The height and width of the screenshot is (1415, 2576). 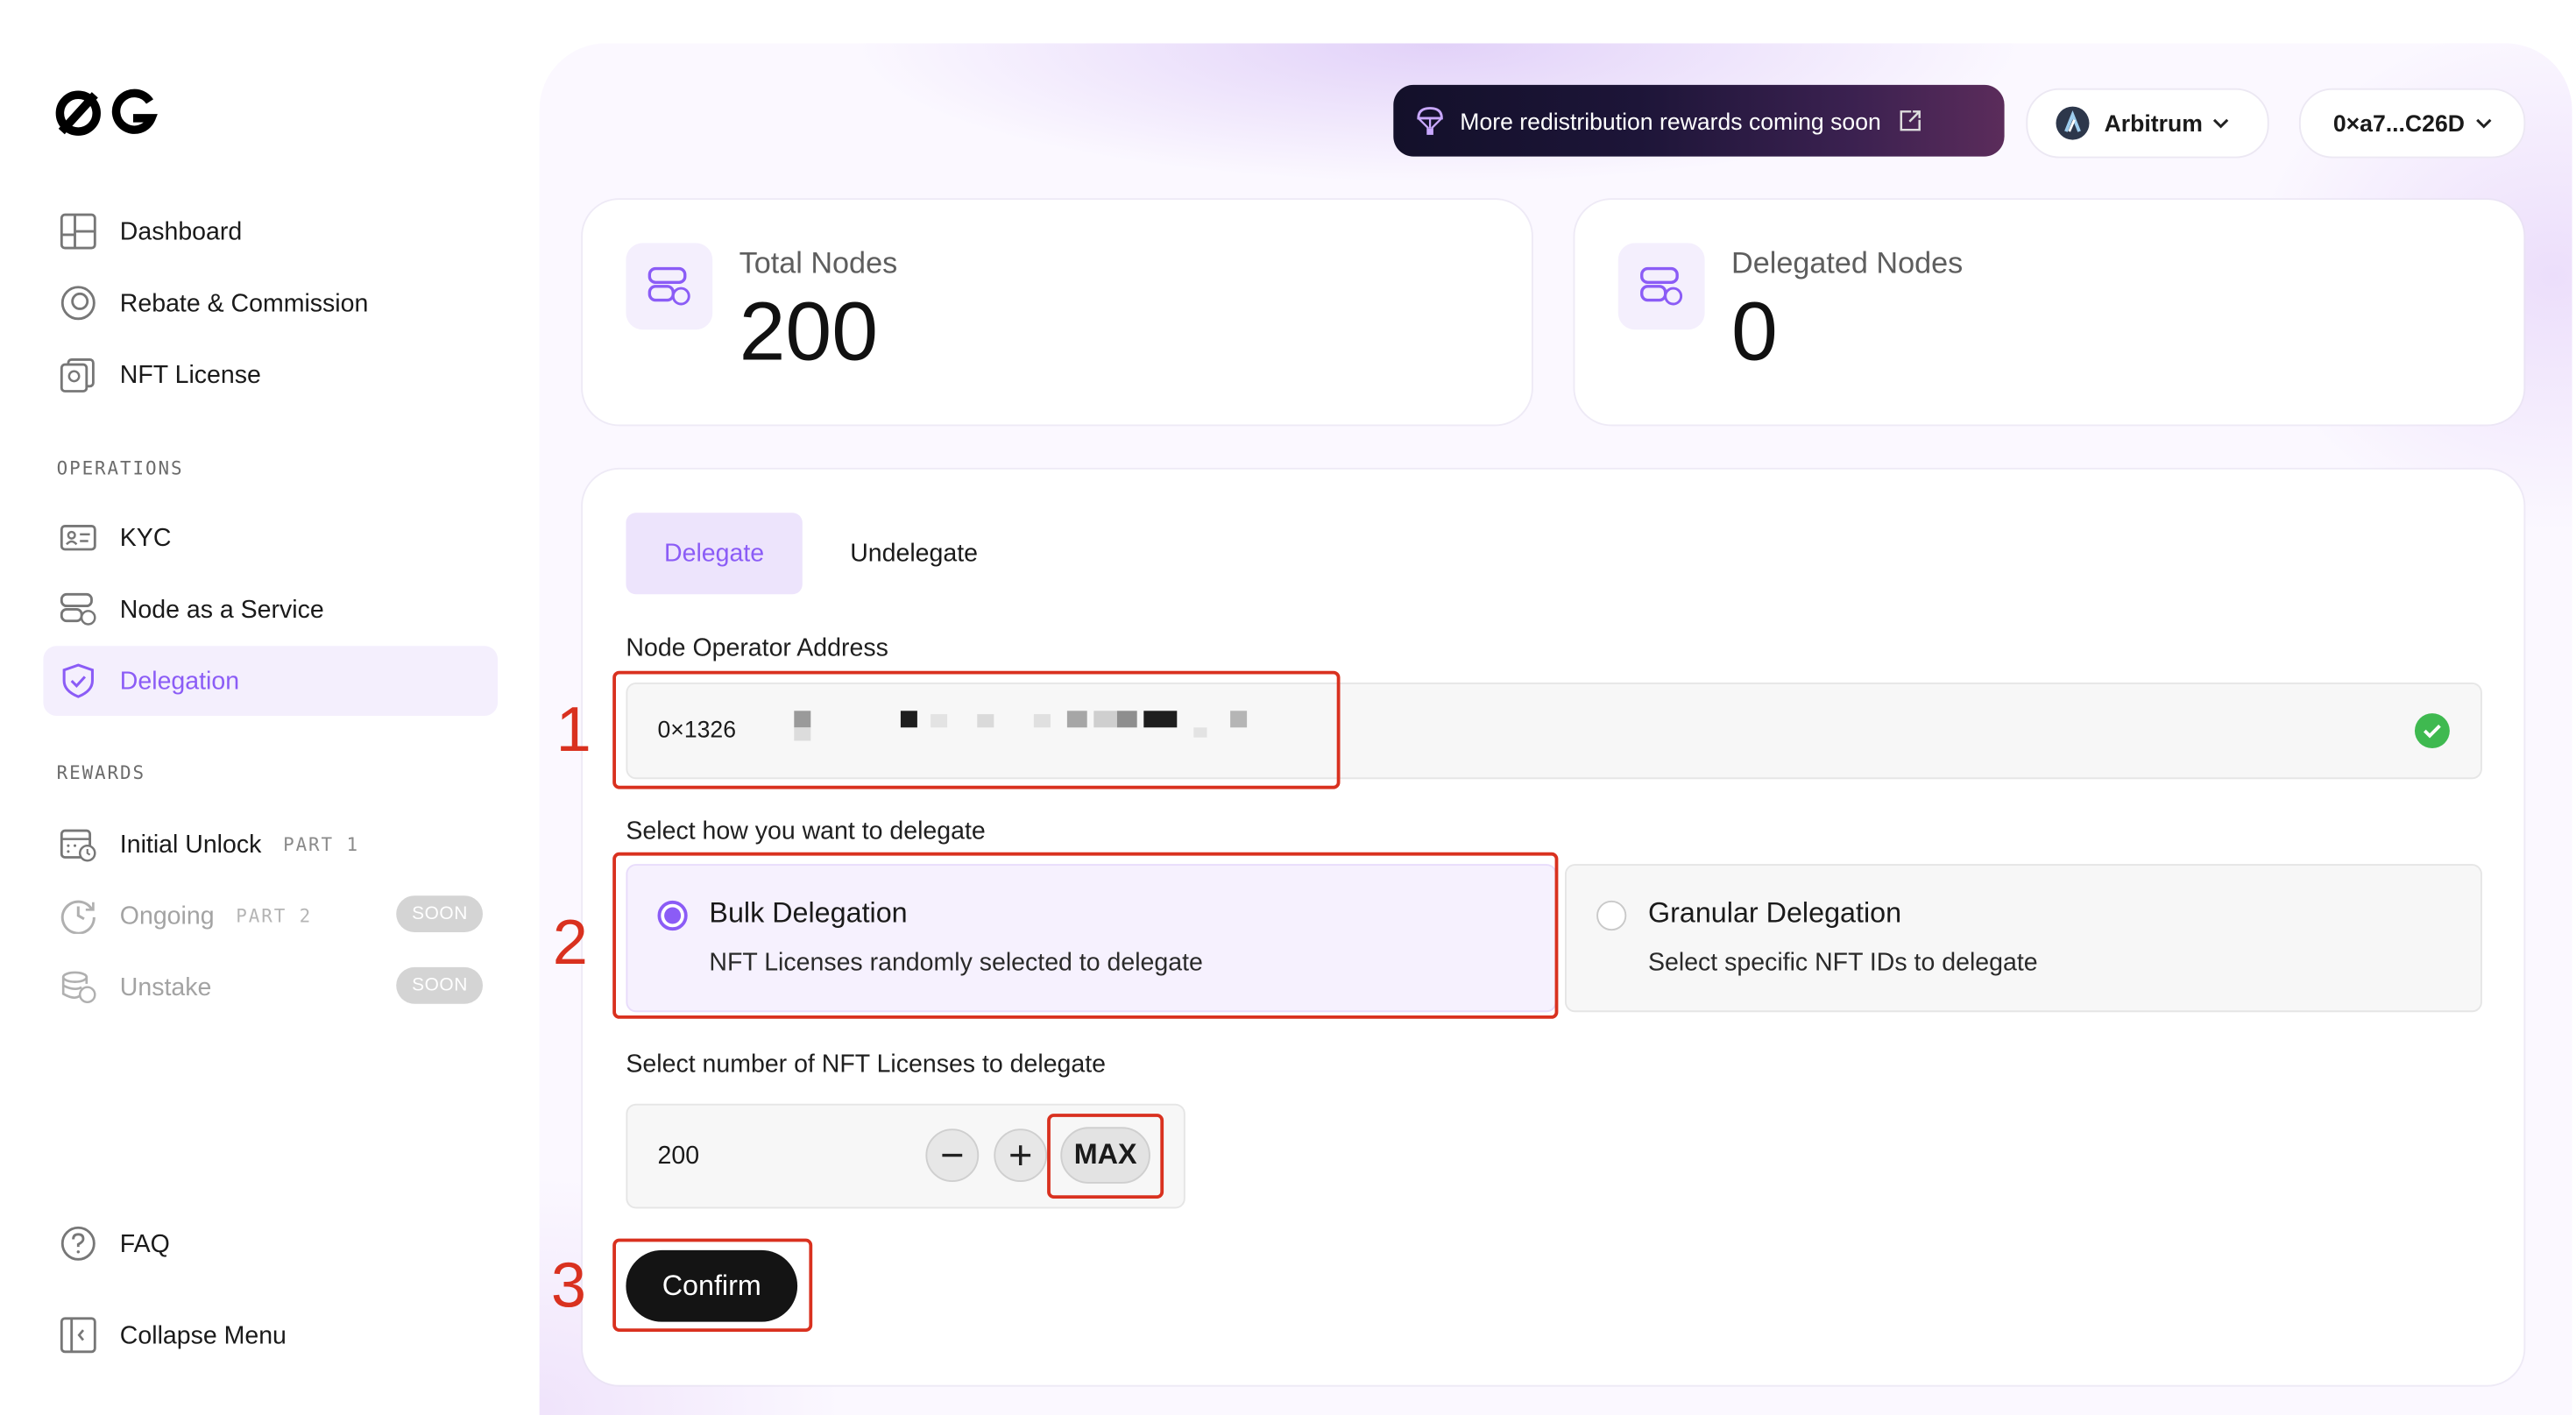 I want to click on plus-icon, so click(x=1020, y=1155).